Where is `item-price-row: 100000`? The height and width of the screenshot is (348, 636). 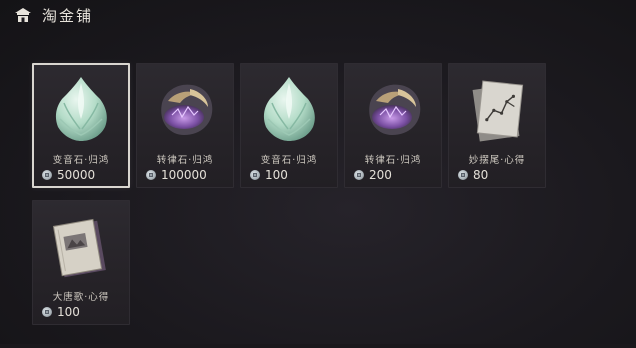
item-price-row: 100000 is located at coordinates (176, 175).